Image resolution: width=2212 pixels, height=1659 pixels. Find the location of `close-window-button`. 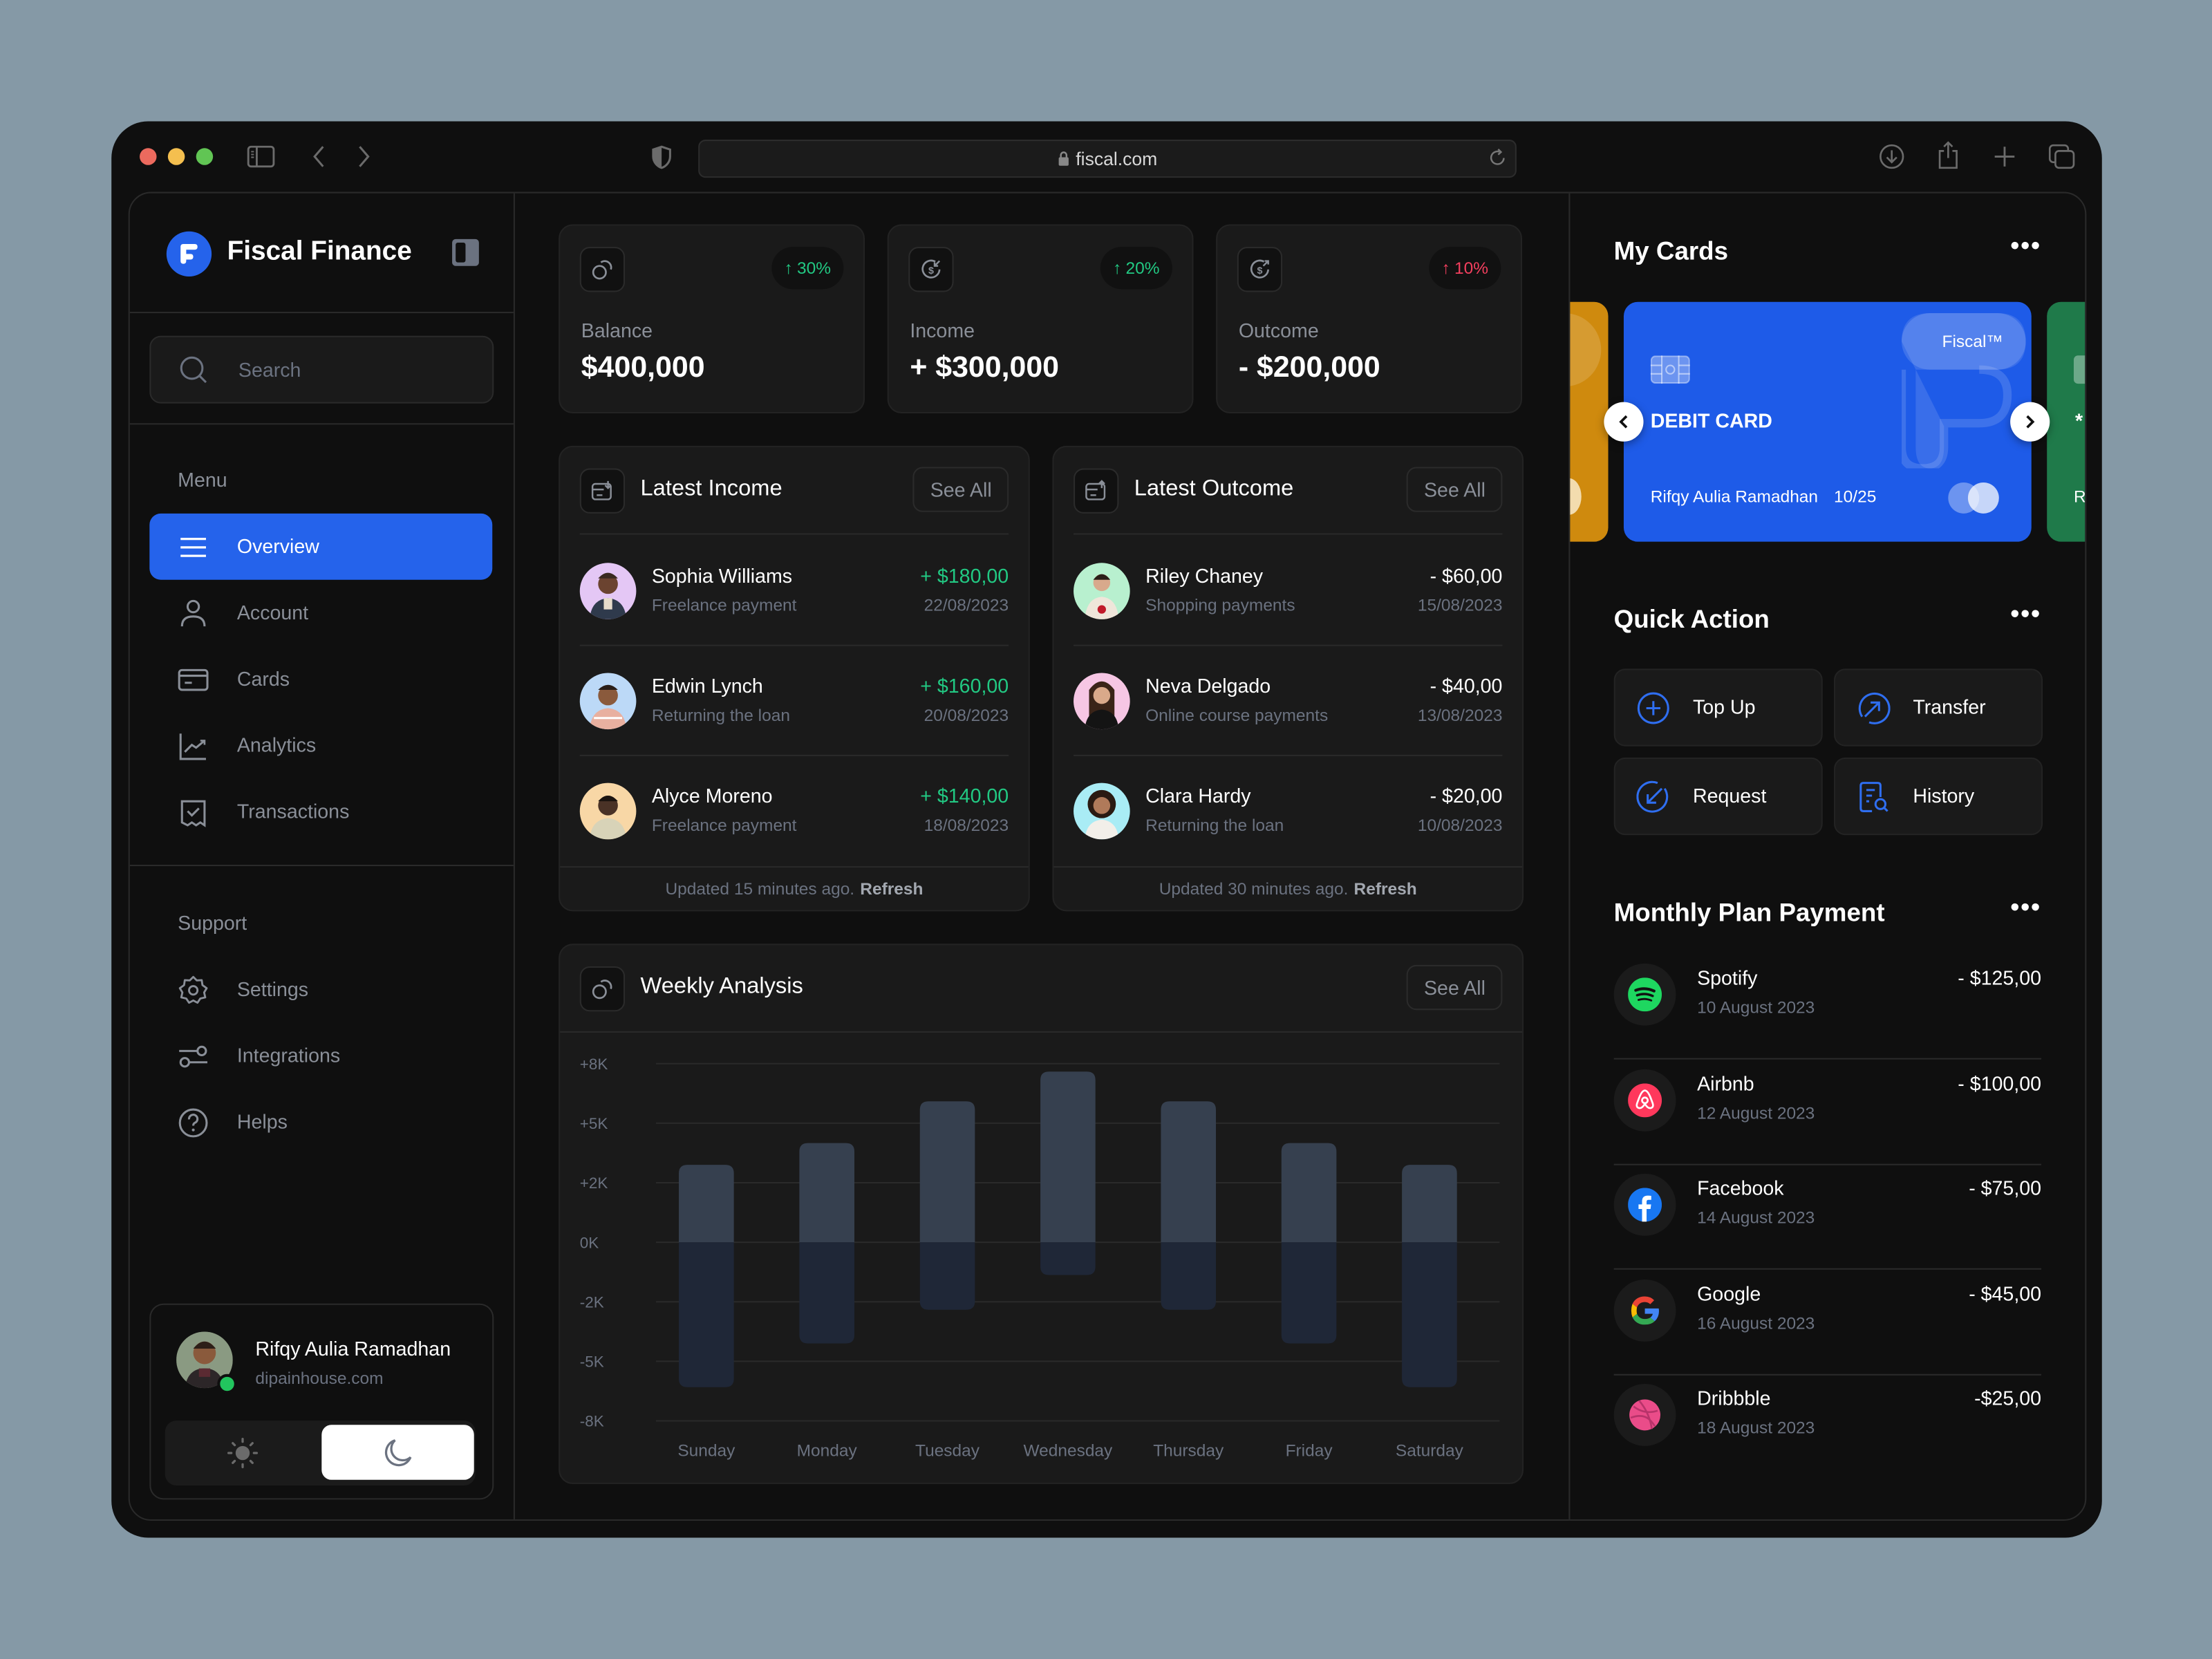

close-window-button is located at coordinates (148, 156).